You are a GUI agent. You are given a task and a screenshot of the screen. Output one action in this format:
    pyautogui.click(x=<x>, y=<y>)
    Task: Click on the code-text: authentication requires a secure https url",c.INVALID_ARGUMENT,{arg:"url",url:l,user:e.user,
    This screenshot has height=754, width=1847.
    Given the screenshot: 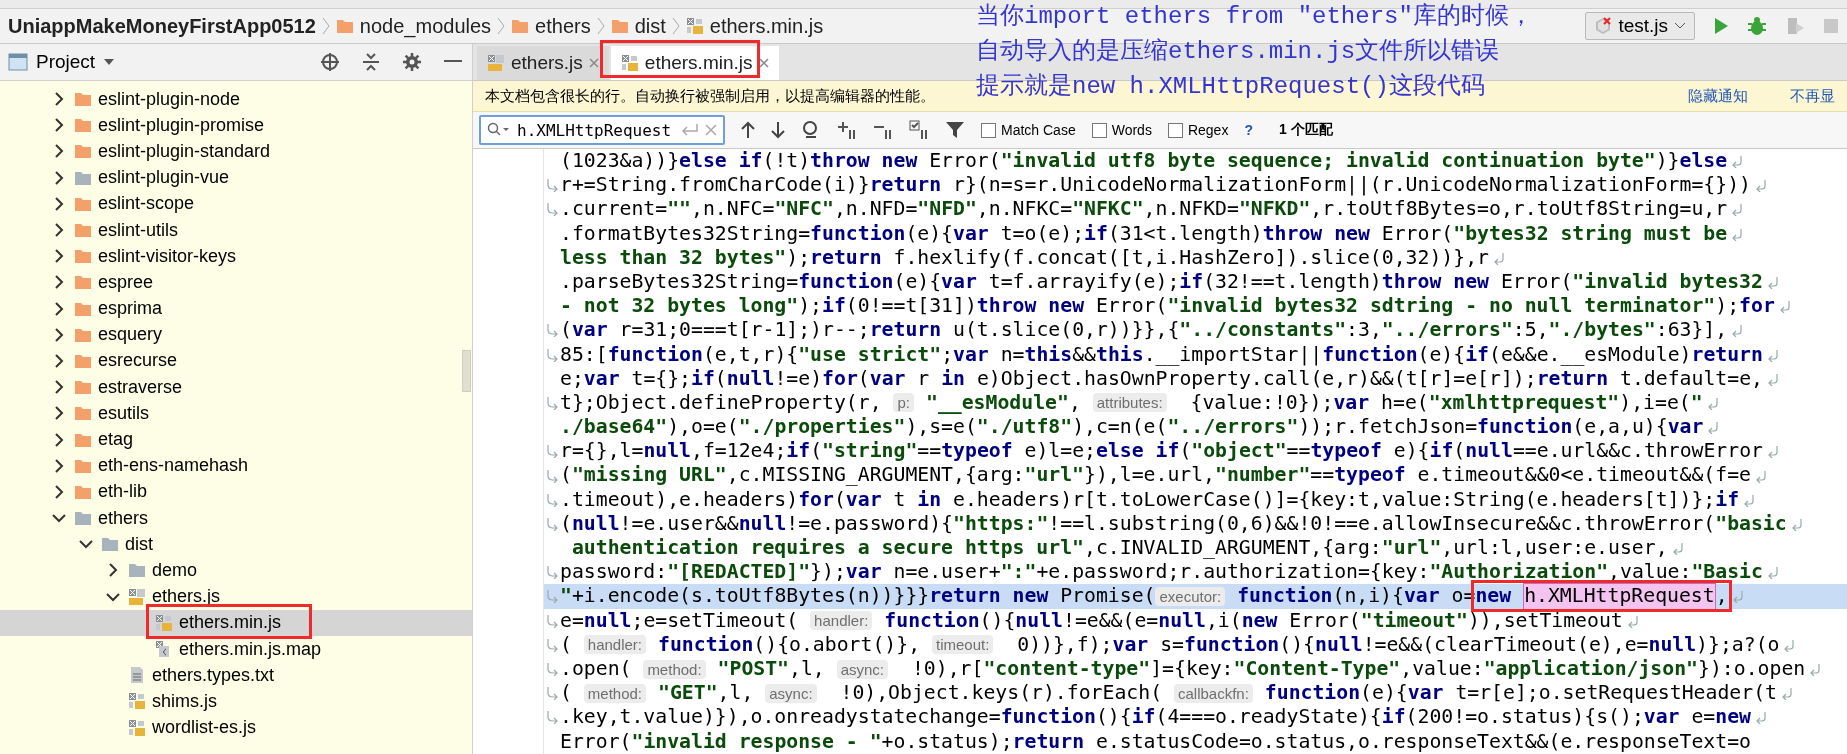 What is the action you would take?
    pyautogui.click(x=1119, y=548)
    